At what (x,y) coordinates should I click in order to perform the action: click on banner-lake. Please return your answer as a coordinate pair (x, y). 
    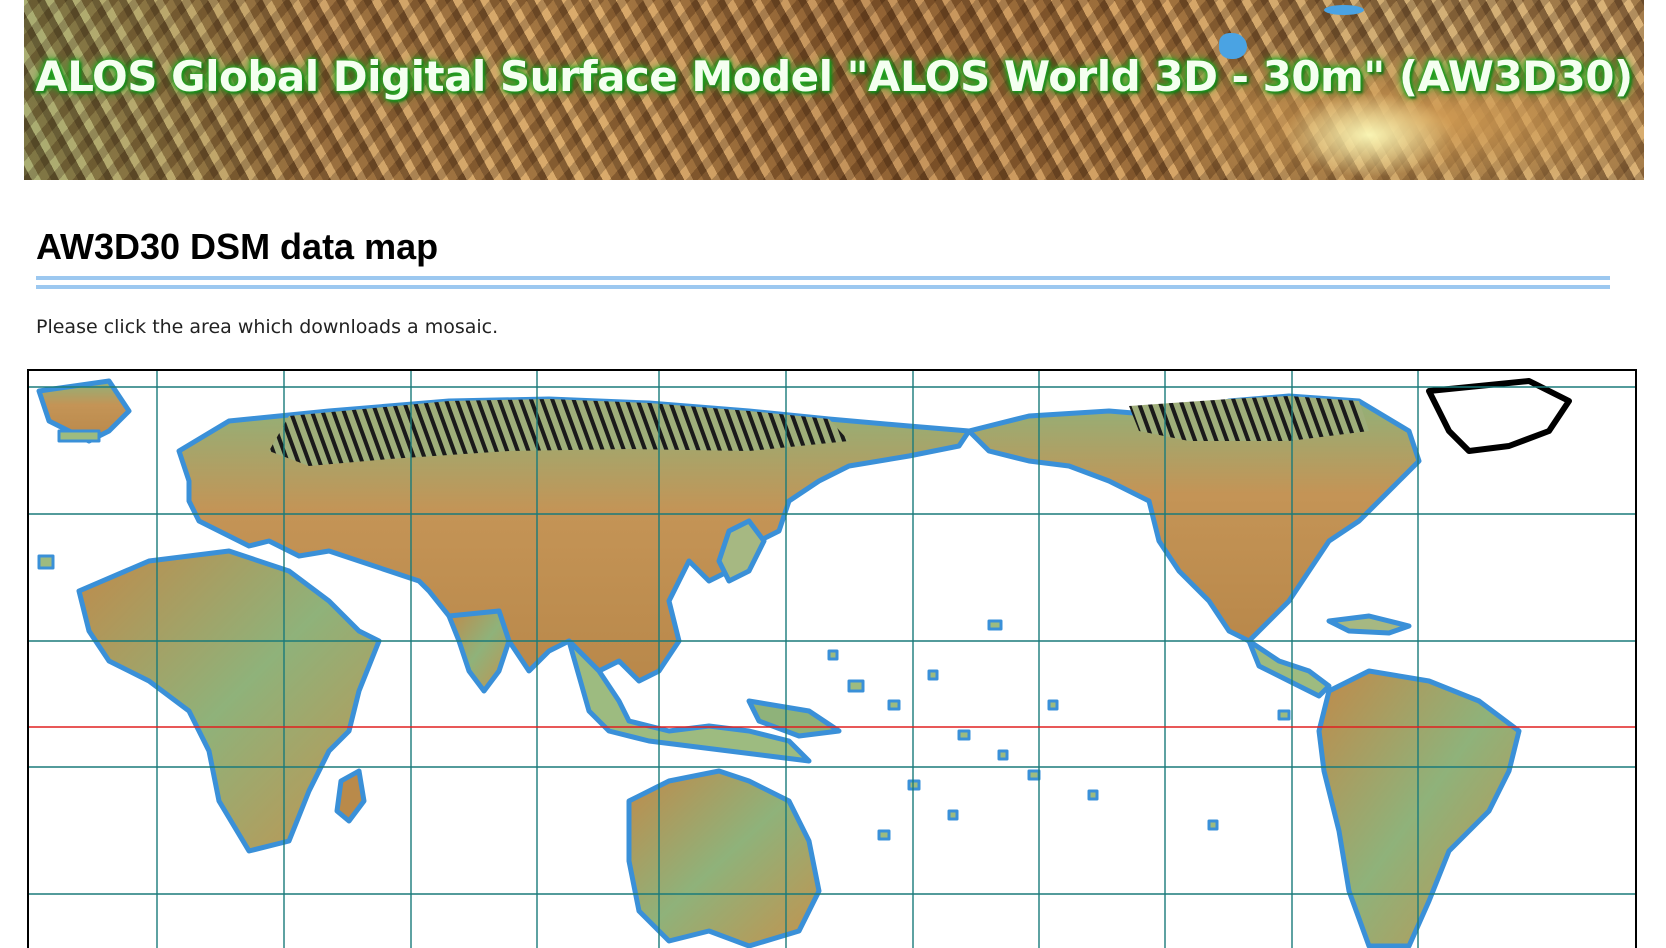
    Looking at the image, I should click on (1344, 10).